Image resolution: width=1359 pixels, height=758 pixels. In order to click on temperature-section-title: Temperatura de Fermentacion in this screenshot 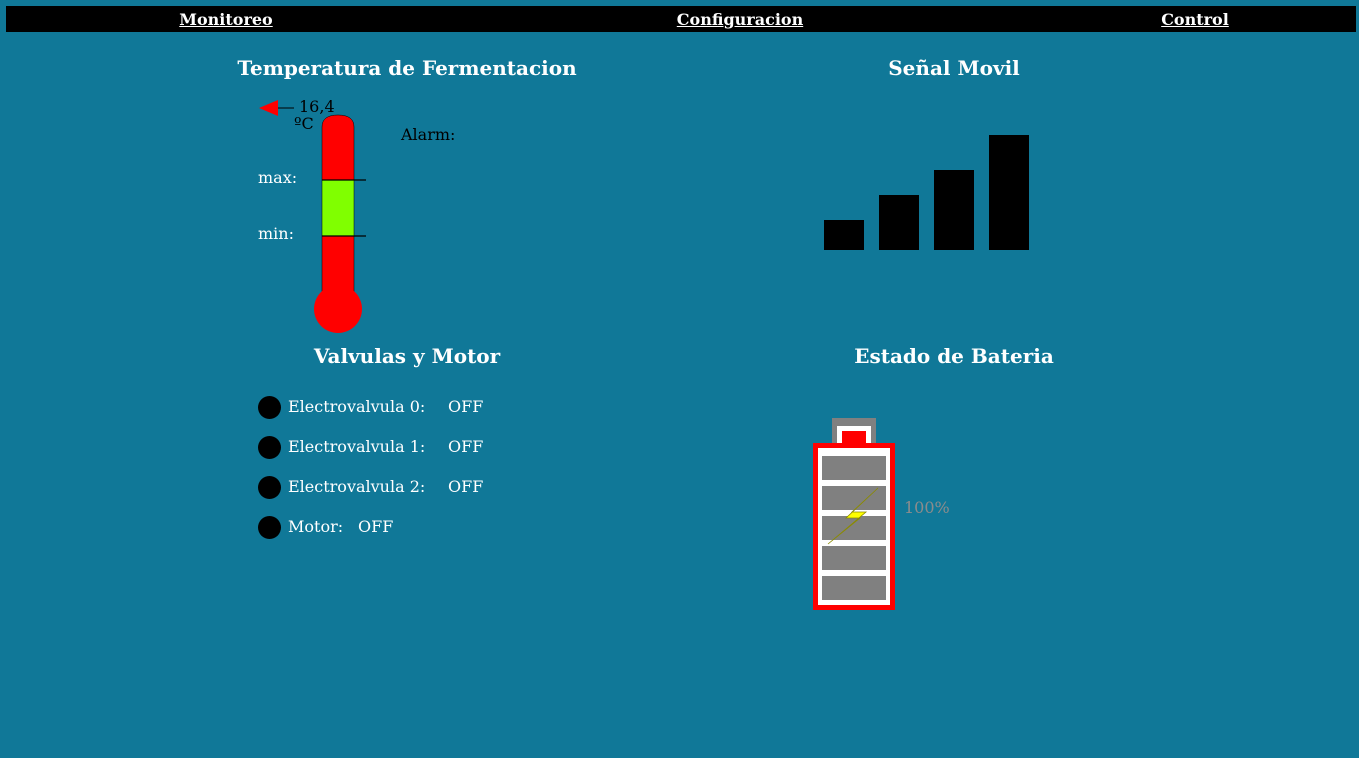, I will do `click(407, 68)`.